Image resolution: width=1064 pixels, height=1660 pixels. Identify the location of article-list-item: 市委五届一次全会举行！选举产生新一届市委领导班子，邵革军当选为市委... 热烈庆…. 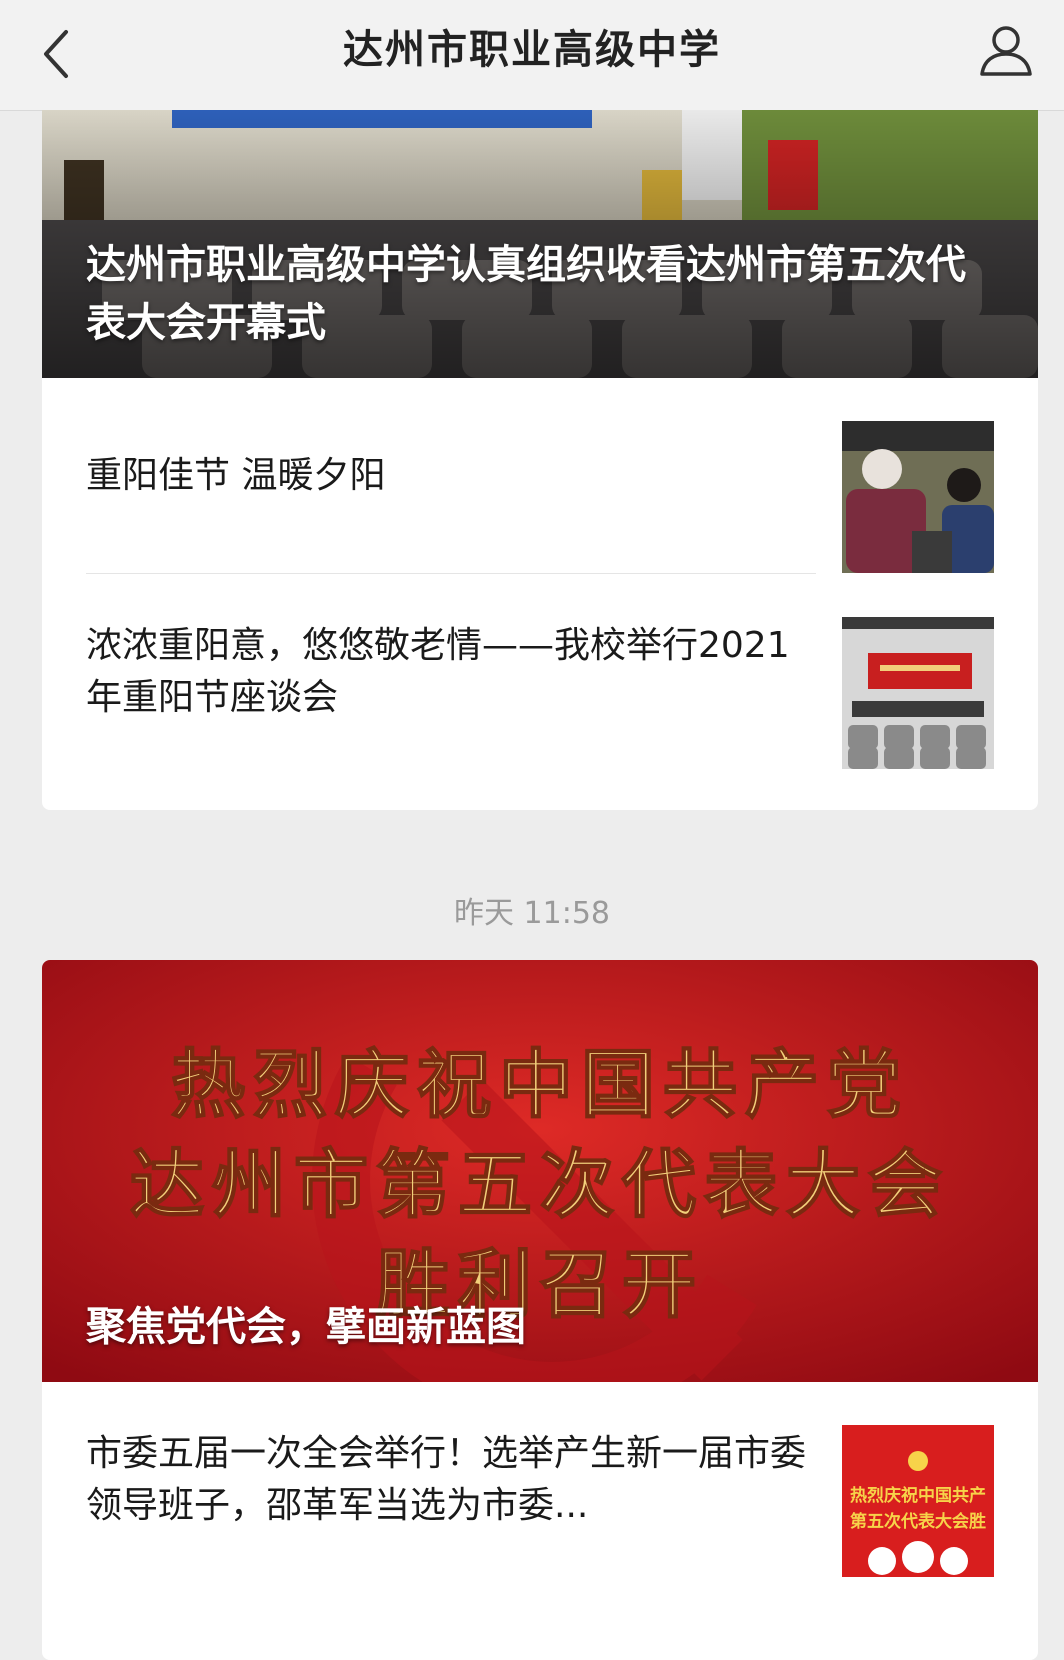
(540, 1480).